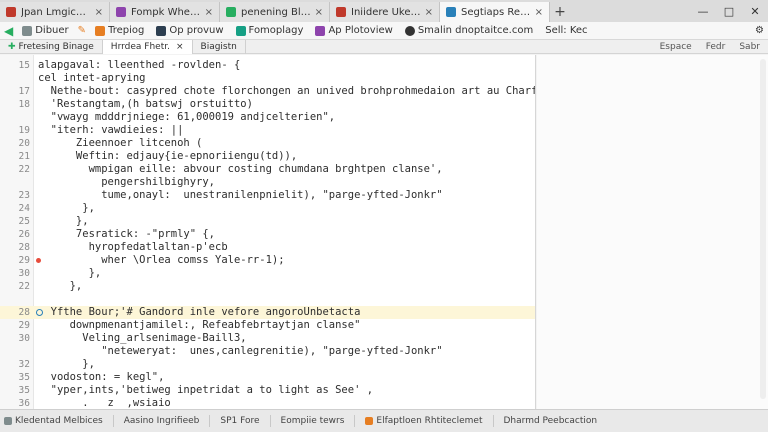 This screenshot has width=768, height=432. I want to click on subbar-right-controls: Espace Fedr Sabr, so click(714, 47).